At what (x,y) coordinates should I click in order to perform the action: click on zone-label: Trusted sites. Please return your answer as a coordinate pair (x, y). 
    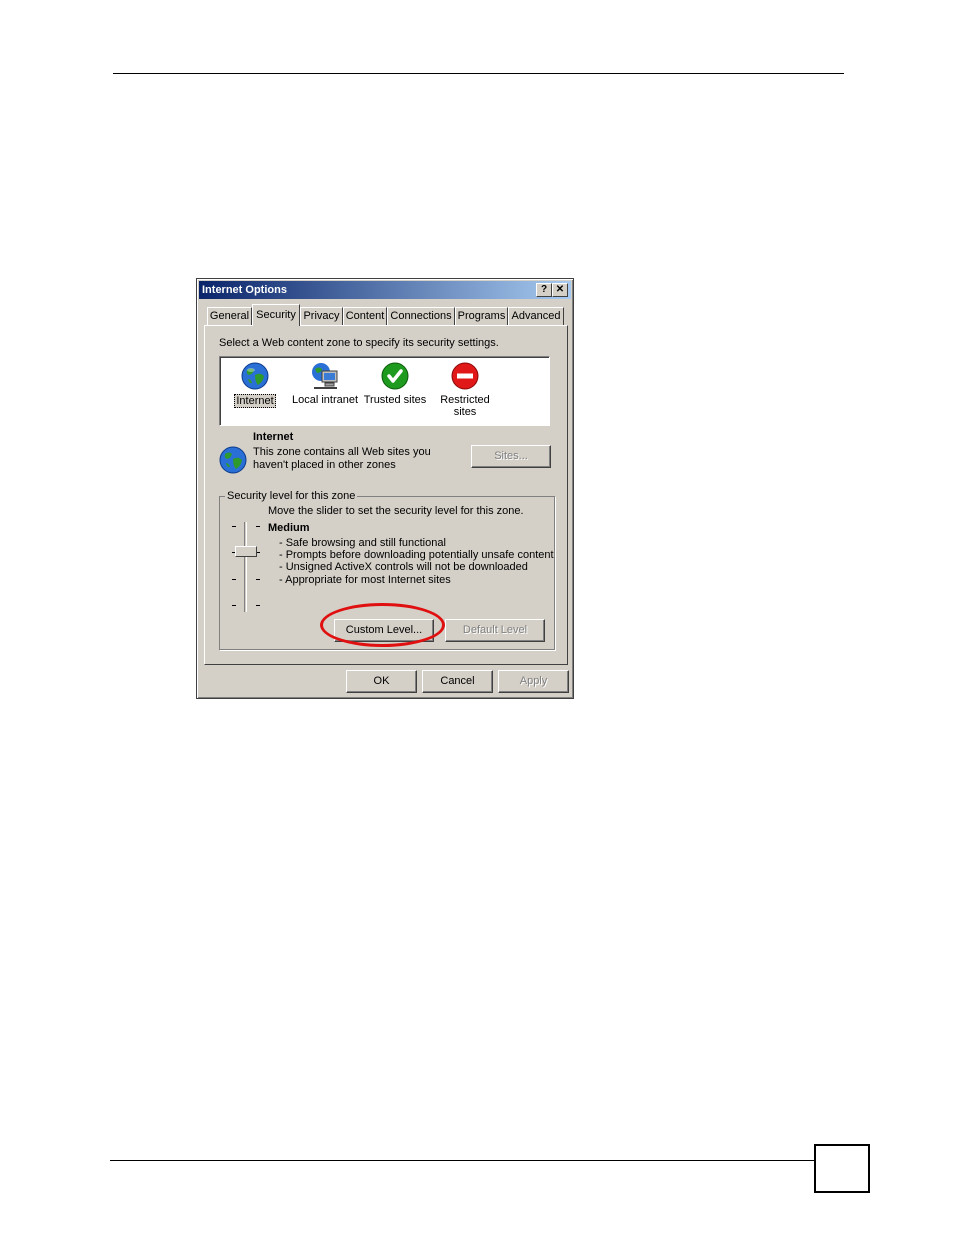
    Looking at the image, I should click on (395, 400).